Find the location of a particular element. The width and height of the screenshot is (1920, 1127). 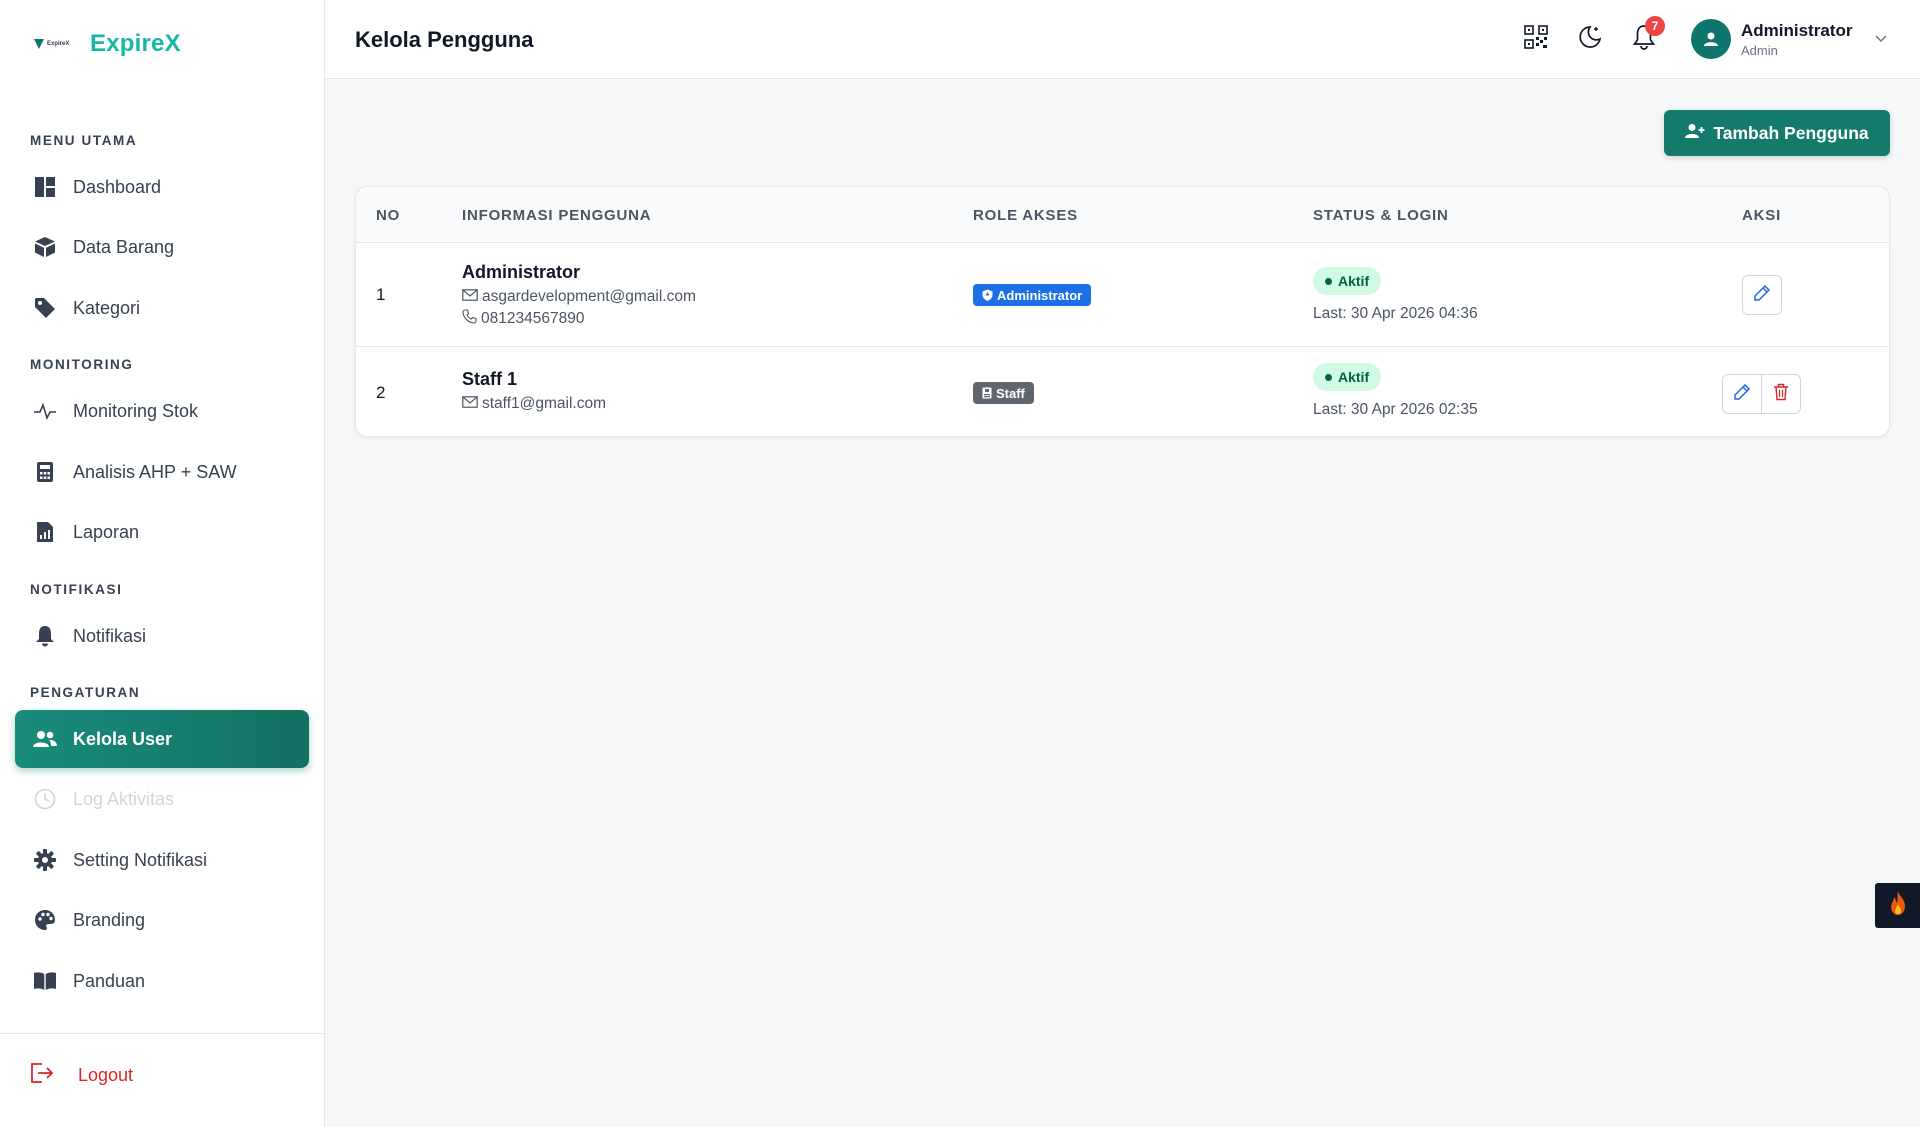

pulse-icon is located at coordinates (45, 411).